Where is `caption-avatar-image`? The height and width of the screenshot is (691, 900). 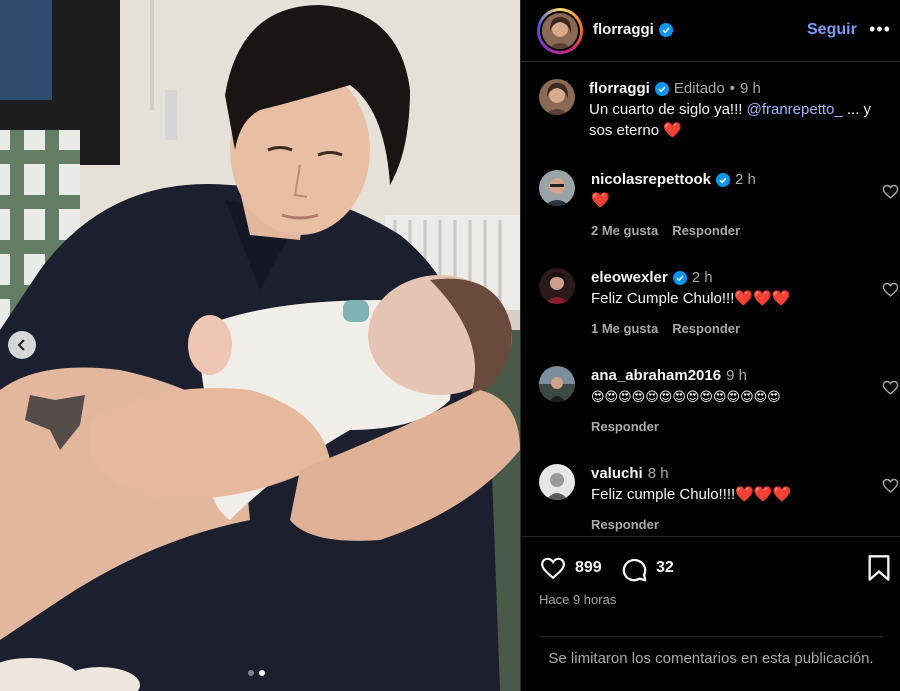 caption-avatar-image is located at coordinates (557, 97).